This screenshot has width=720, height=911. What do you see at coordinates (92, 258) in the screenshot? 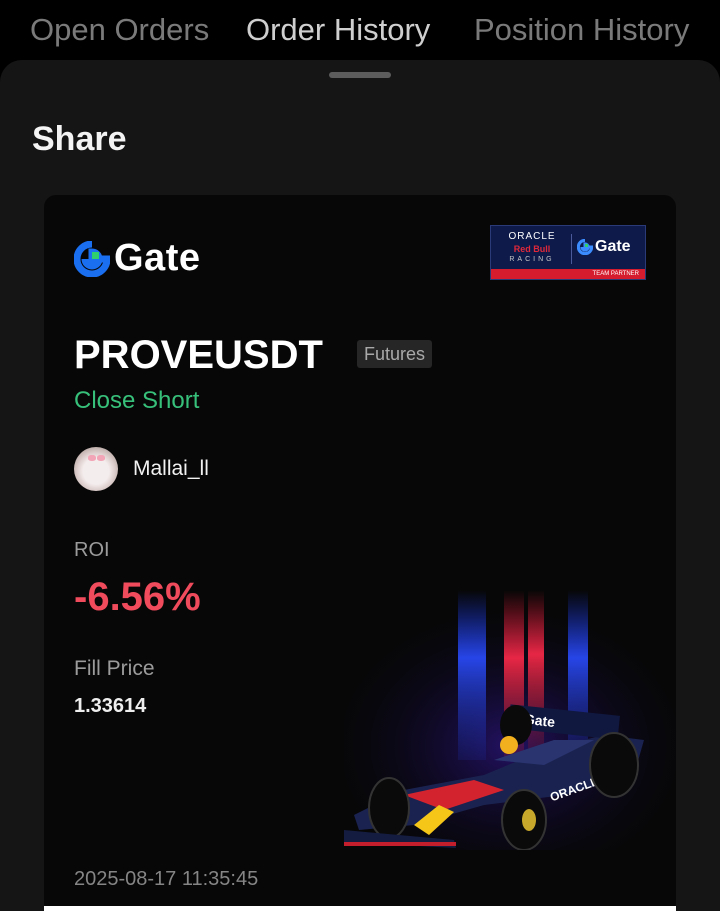
I see `gate-logo-icon` at bounding box center [92, 258].